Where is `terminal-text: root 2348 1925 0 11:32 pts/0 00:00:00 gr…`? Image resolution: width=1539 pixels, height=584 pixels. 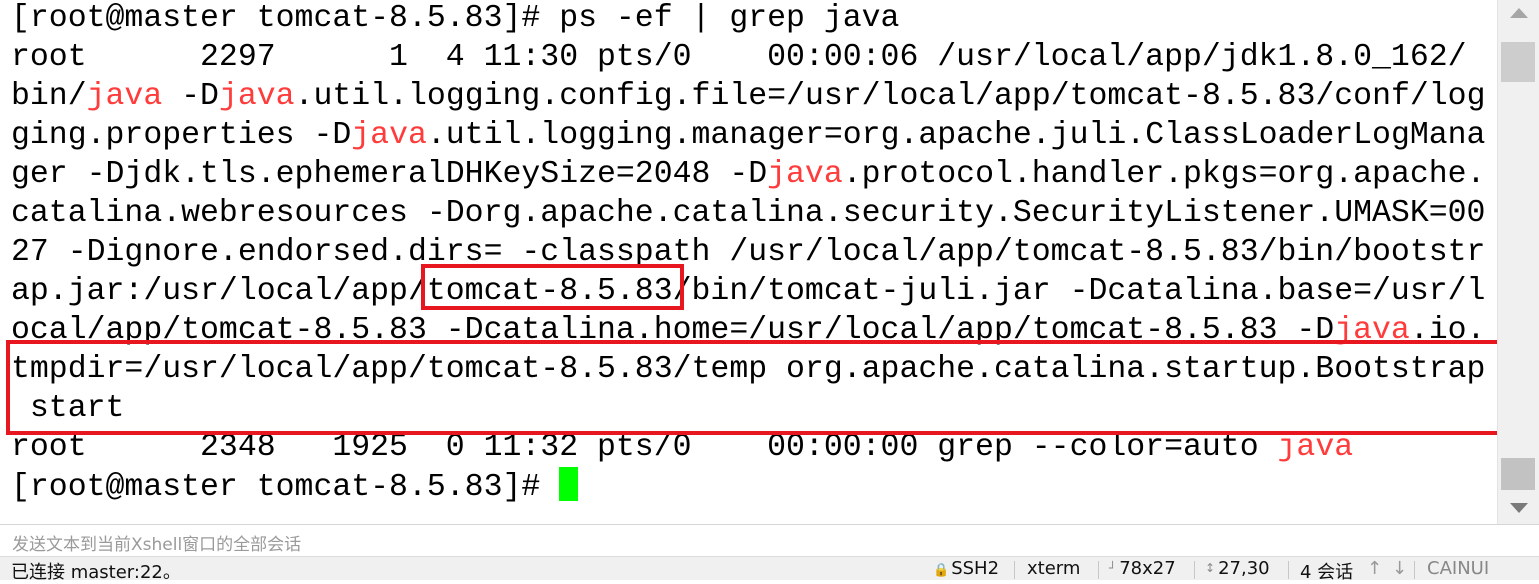
terminal-text: root 2348 1925 0 11:32 pts/0 00:00:00 gr… is located at coordinates (644, 447).